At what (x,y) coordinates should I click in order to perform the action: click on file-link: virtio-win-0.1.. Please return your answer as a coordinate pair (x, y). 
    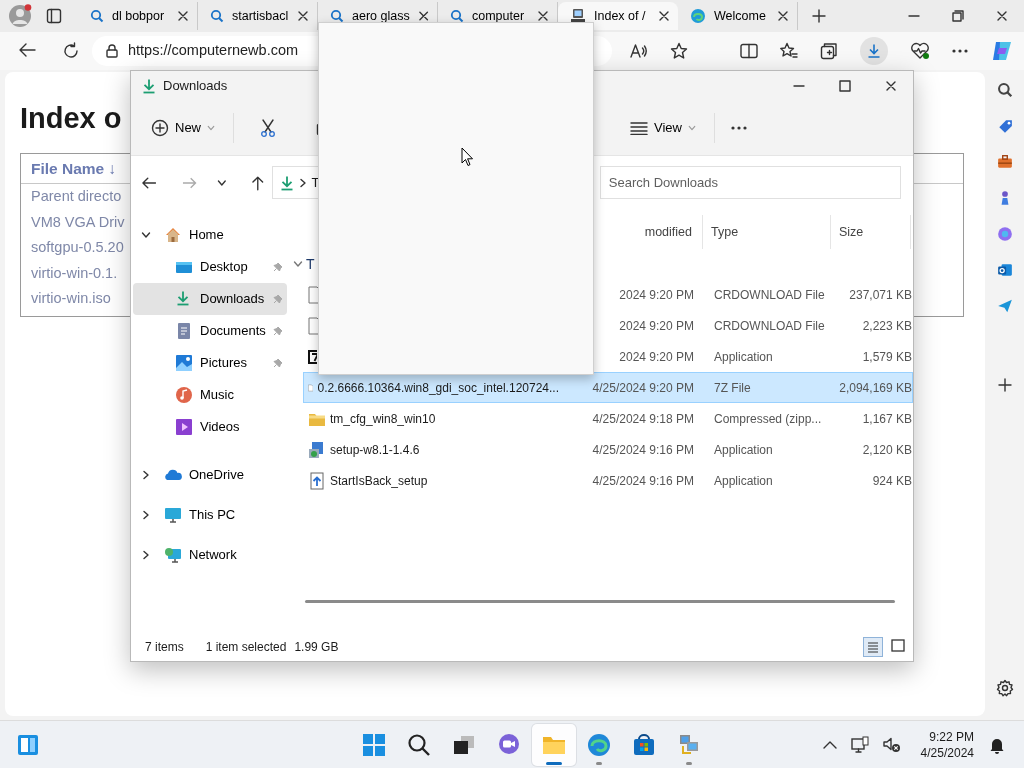
    Looking at the image, I should click on (74, 272).